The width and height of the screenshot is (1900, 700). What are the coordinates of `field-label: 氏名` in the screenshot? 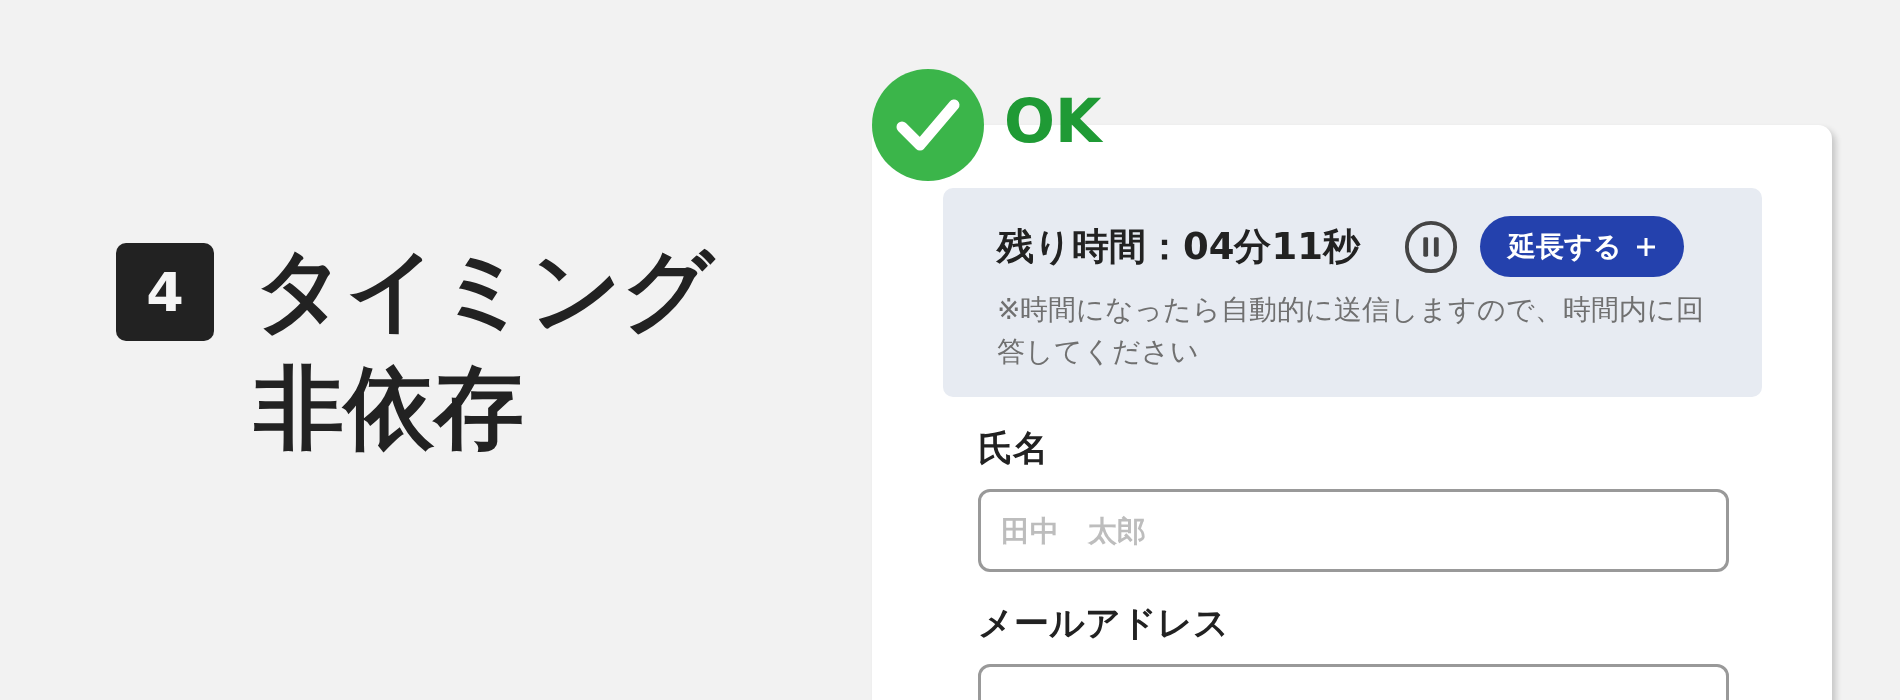 It's located at (1013, 448).